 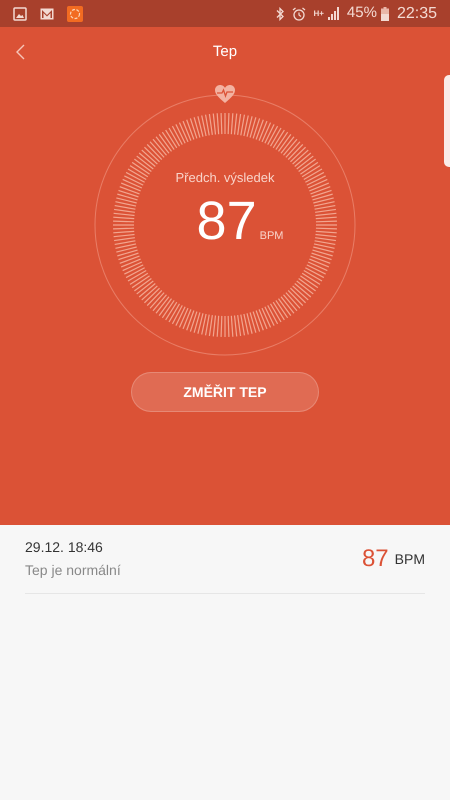 What do you see at coordinates (75, 14) in the screenshot?
I see `app-icon` at bounding box center [75, 14].